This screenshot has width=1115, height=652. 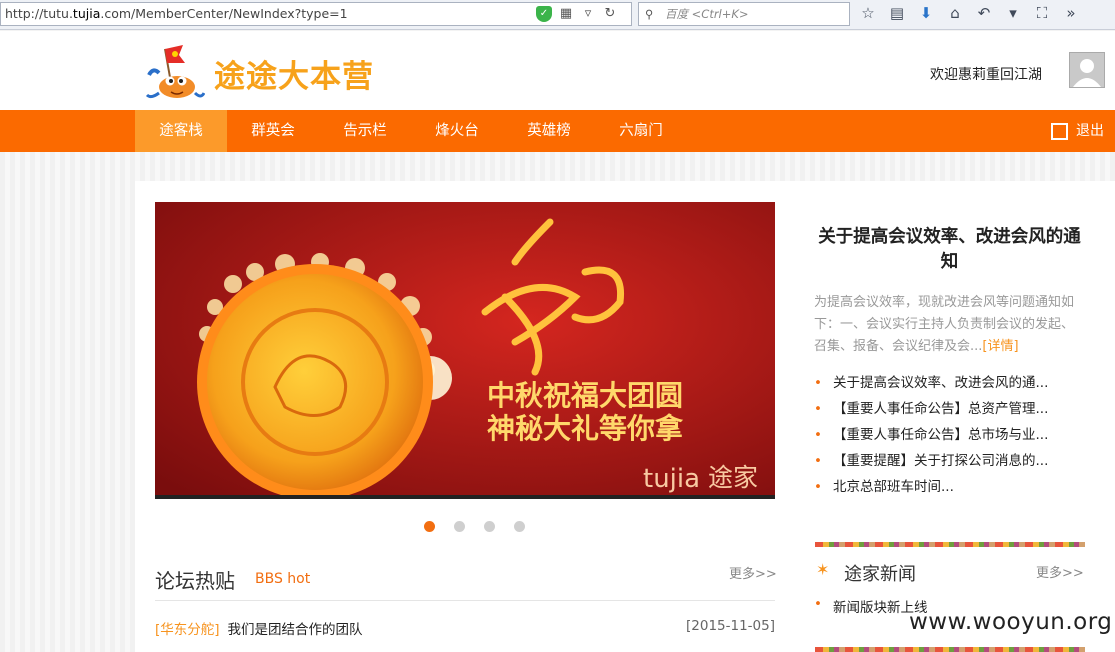 I want to click on bbs-section-title: 论坛热贴, so click(x=195, y=581).